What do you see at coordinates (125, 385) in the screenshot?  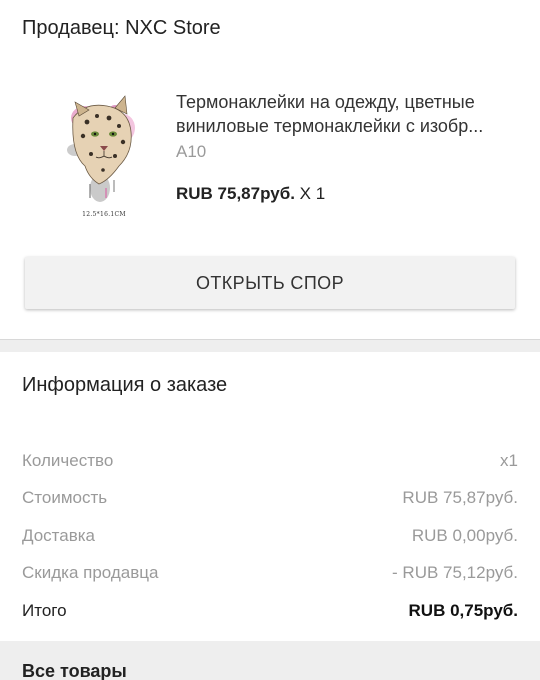 I see `order-info-title: Информация о заказе` at bounding box center [125, 385].